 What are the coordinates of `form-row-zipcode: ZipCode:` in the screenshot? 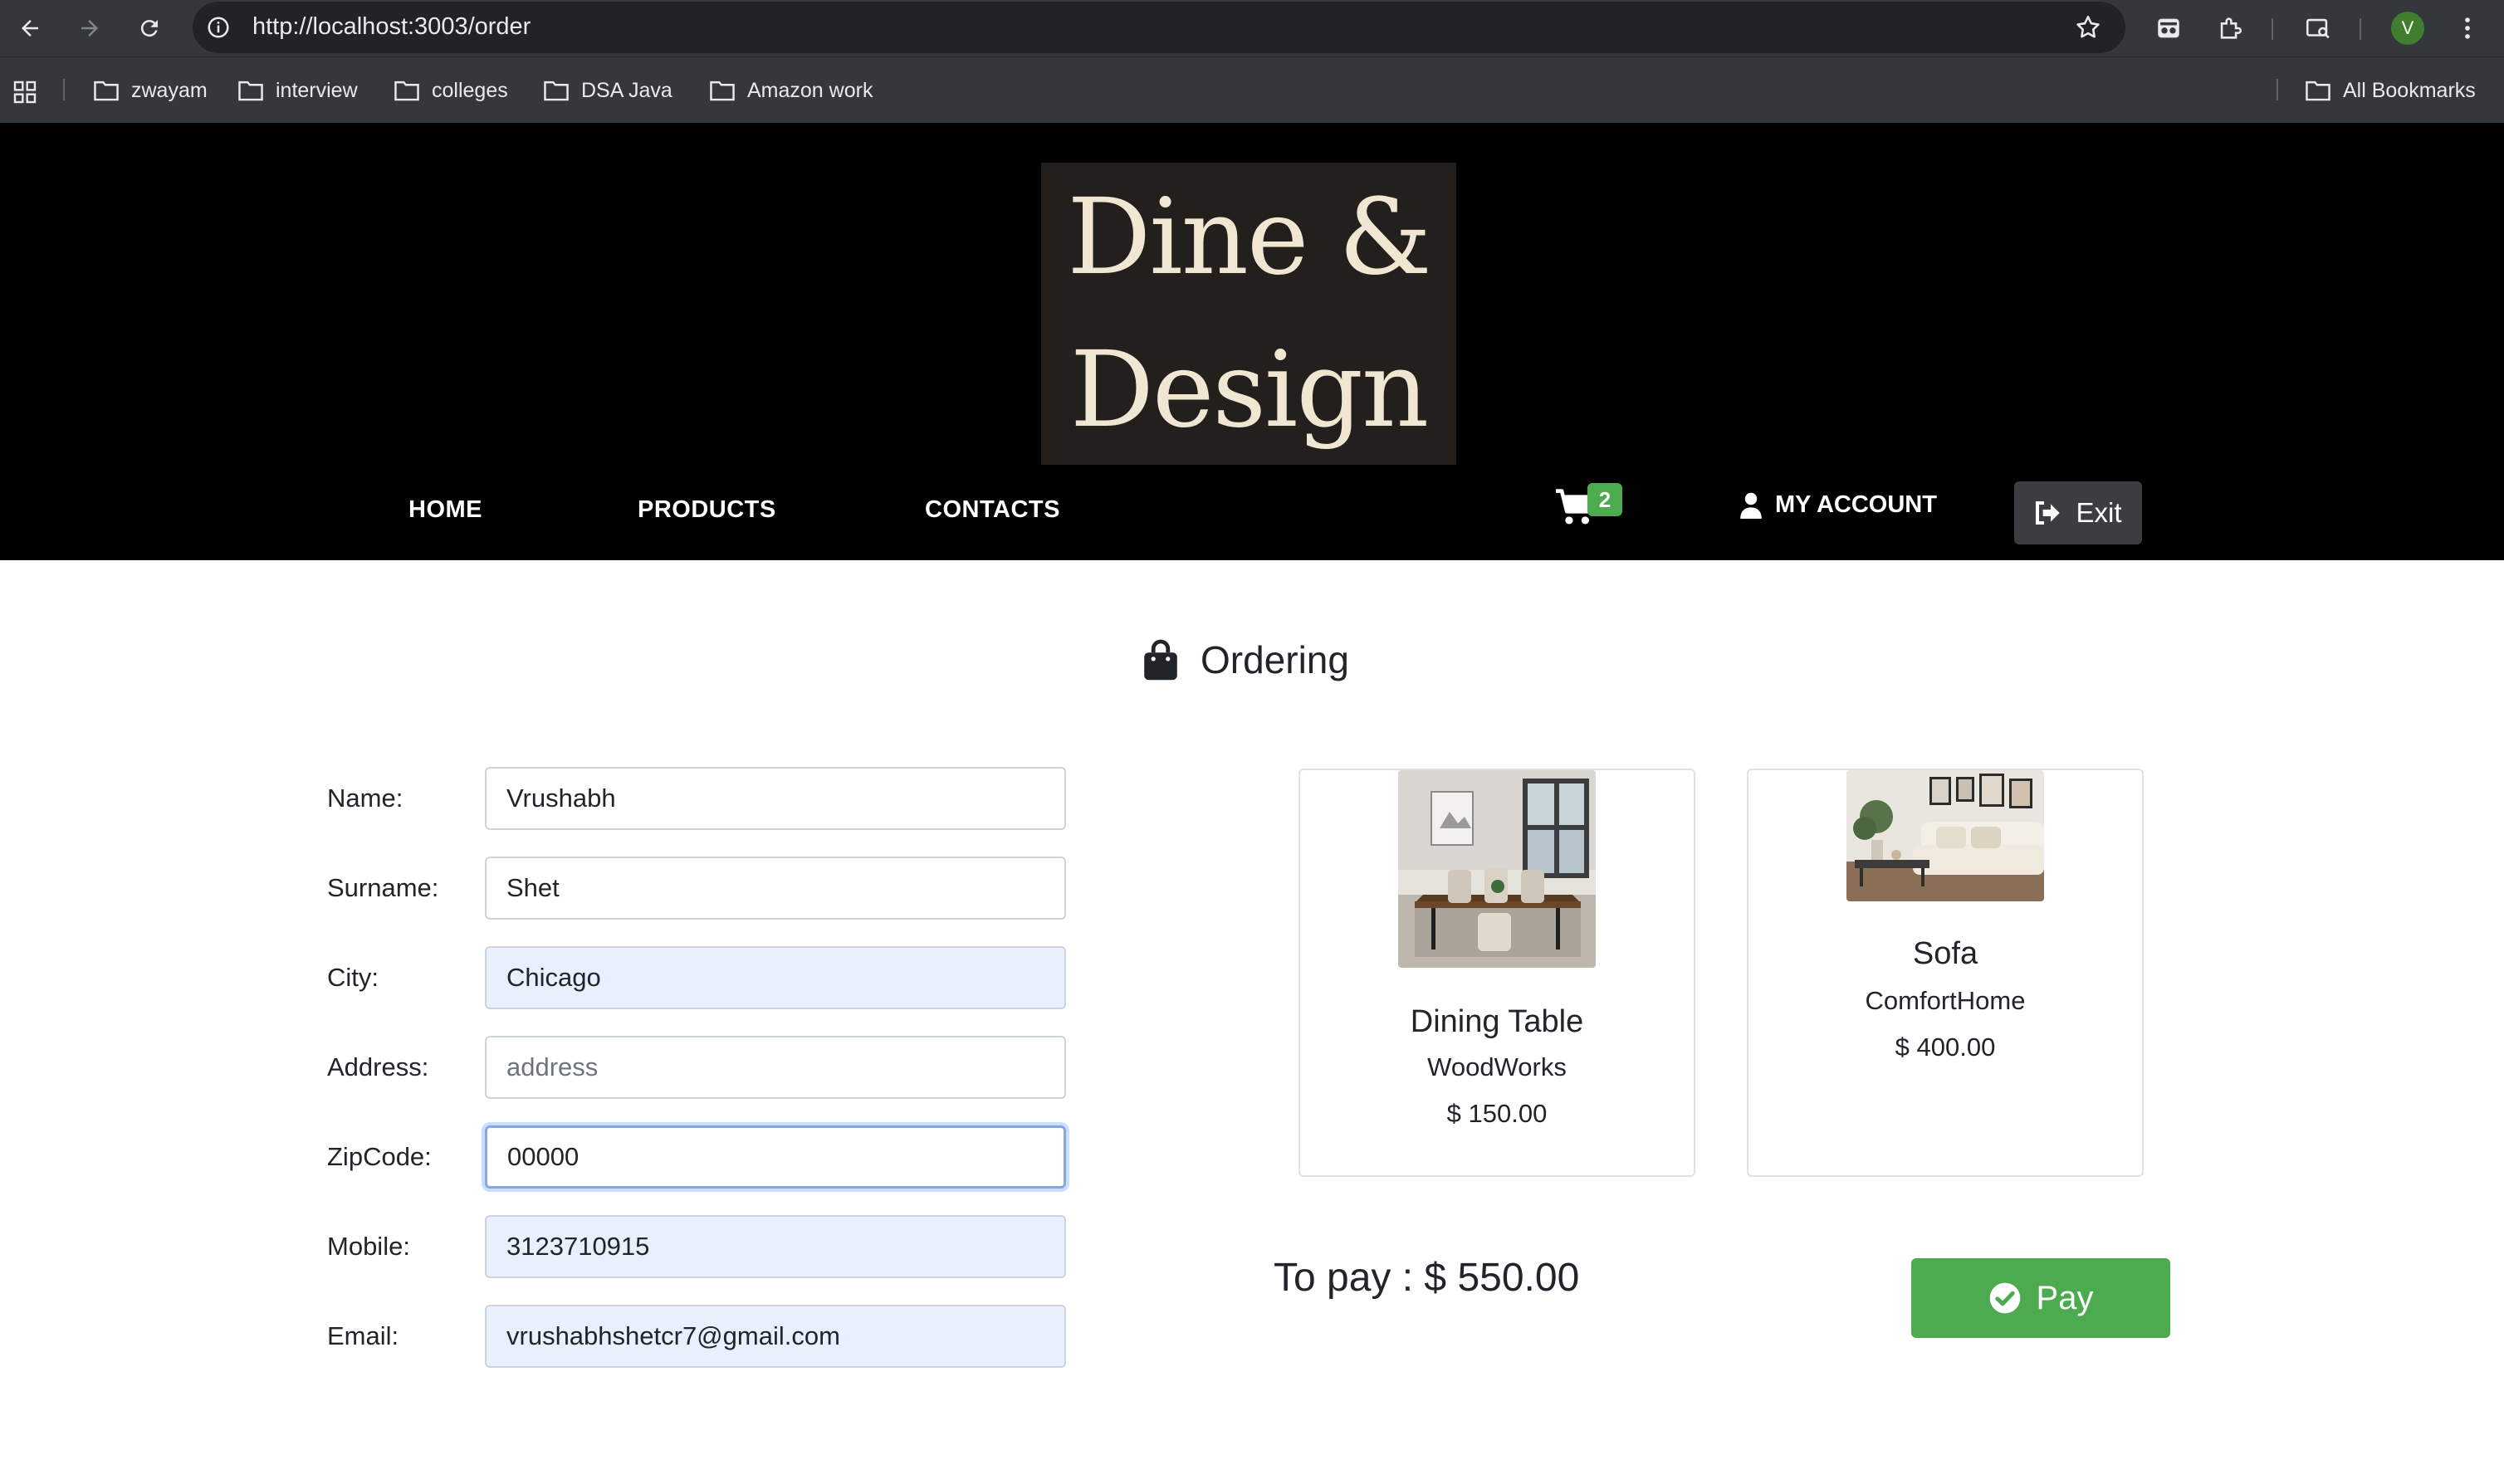 It's located at (696, 1157).